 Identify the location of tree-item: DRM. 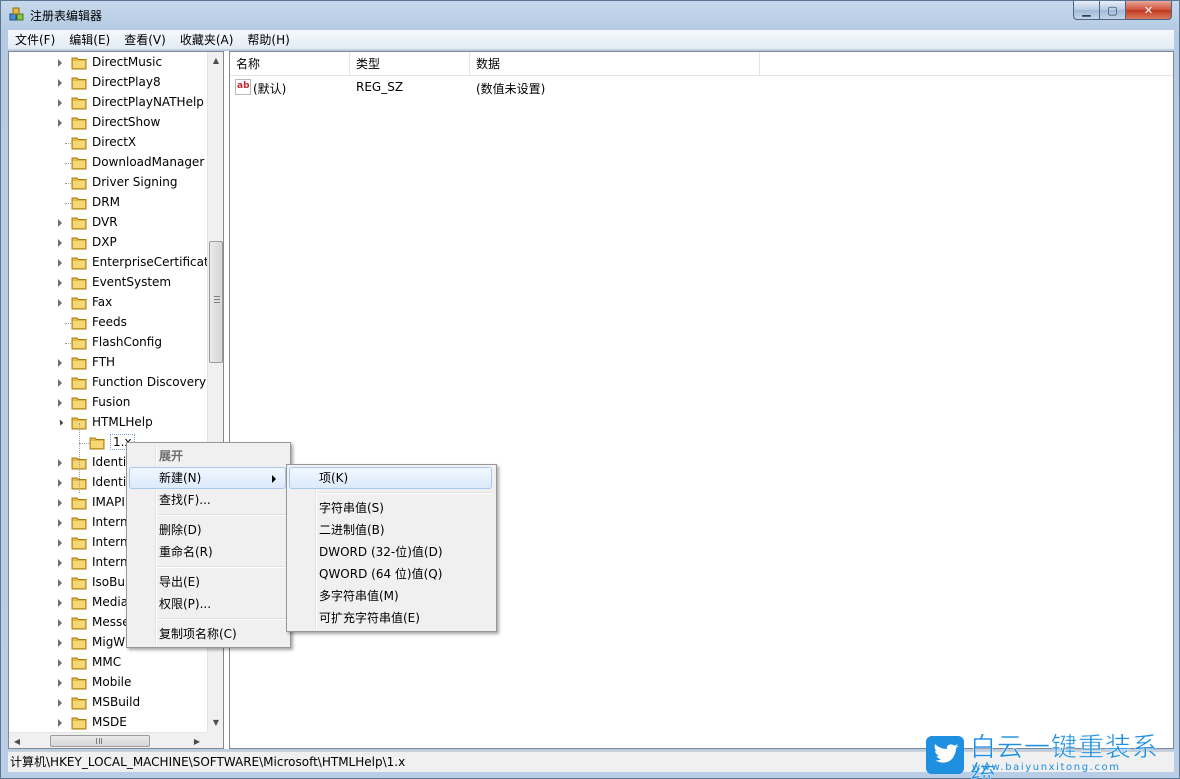
(108, 203).